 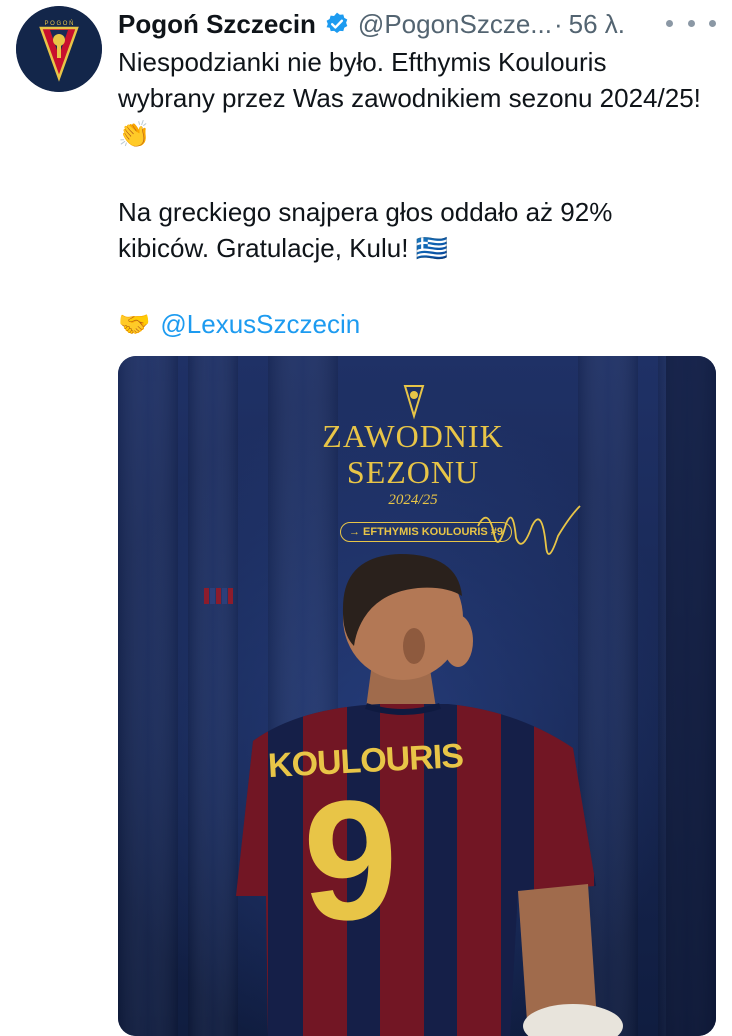 I want to click on mention-link: @LexusSzczecin, so click(x=260, y=324).